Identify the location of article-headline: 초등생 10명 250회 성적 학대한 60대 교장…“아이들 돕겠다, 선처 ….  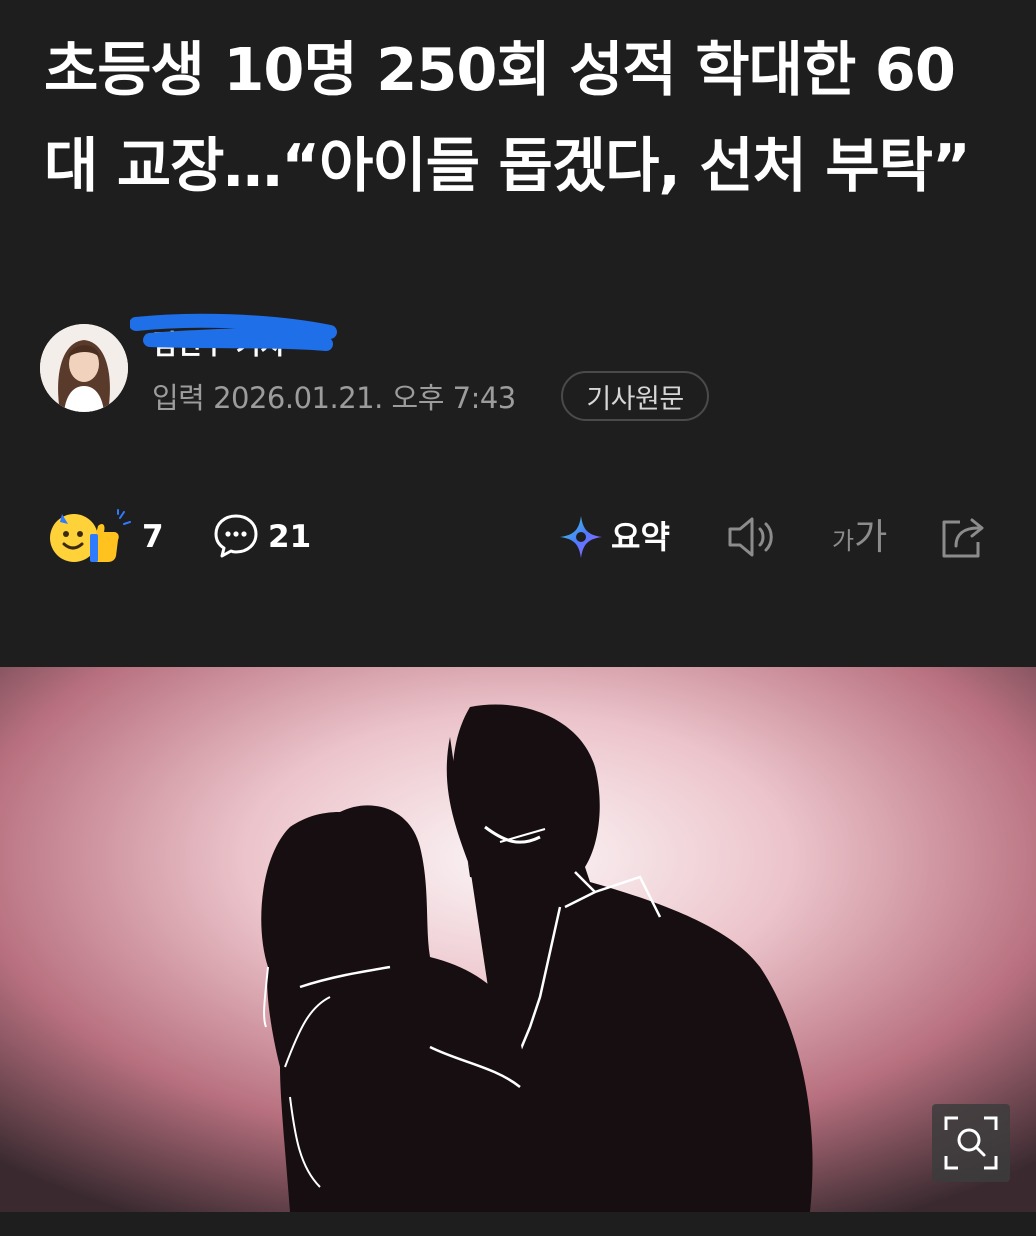
(507, 117).